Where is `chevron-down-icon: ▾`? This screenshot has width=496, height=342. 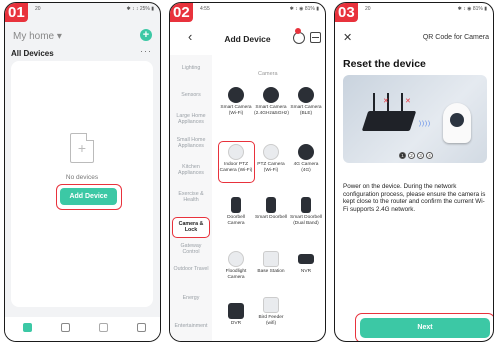 chevron-down-icon: ▾ is located at coordinates (59, 36).